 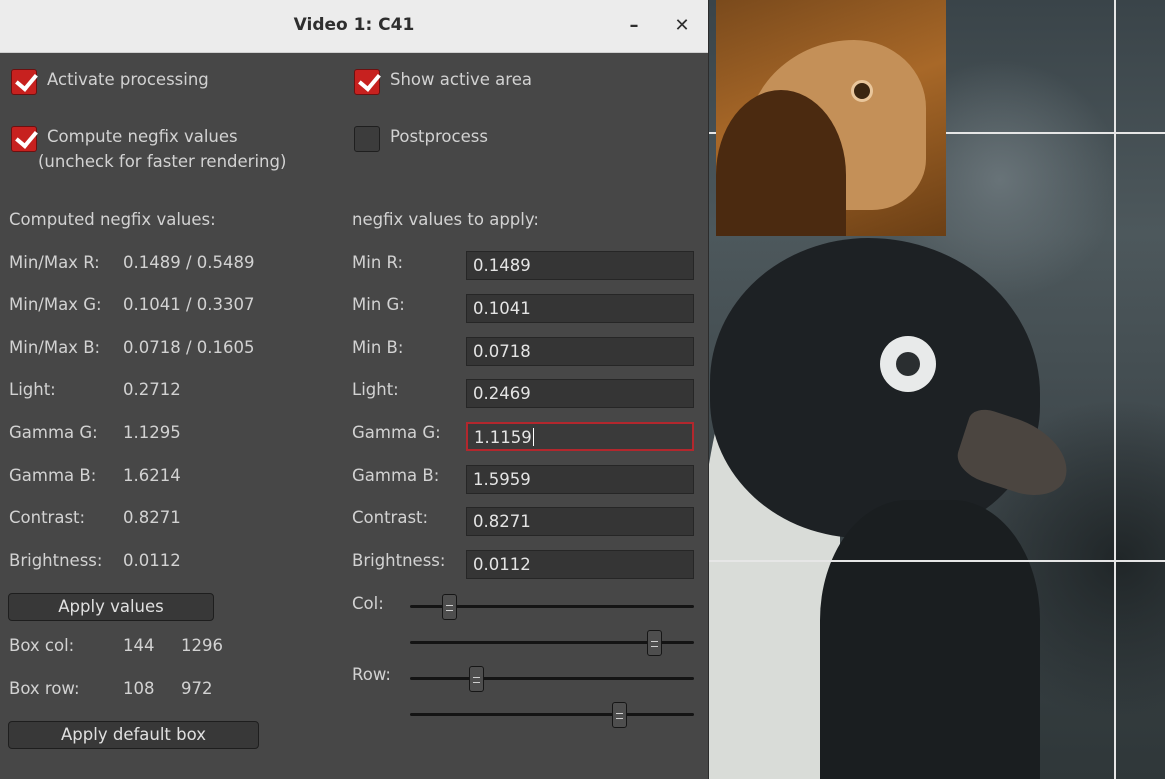 I want to click on apply-label-light: Light:, so click(x=375, y=389).